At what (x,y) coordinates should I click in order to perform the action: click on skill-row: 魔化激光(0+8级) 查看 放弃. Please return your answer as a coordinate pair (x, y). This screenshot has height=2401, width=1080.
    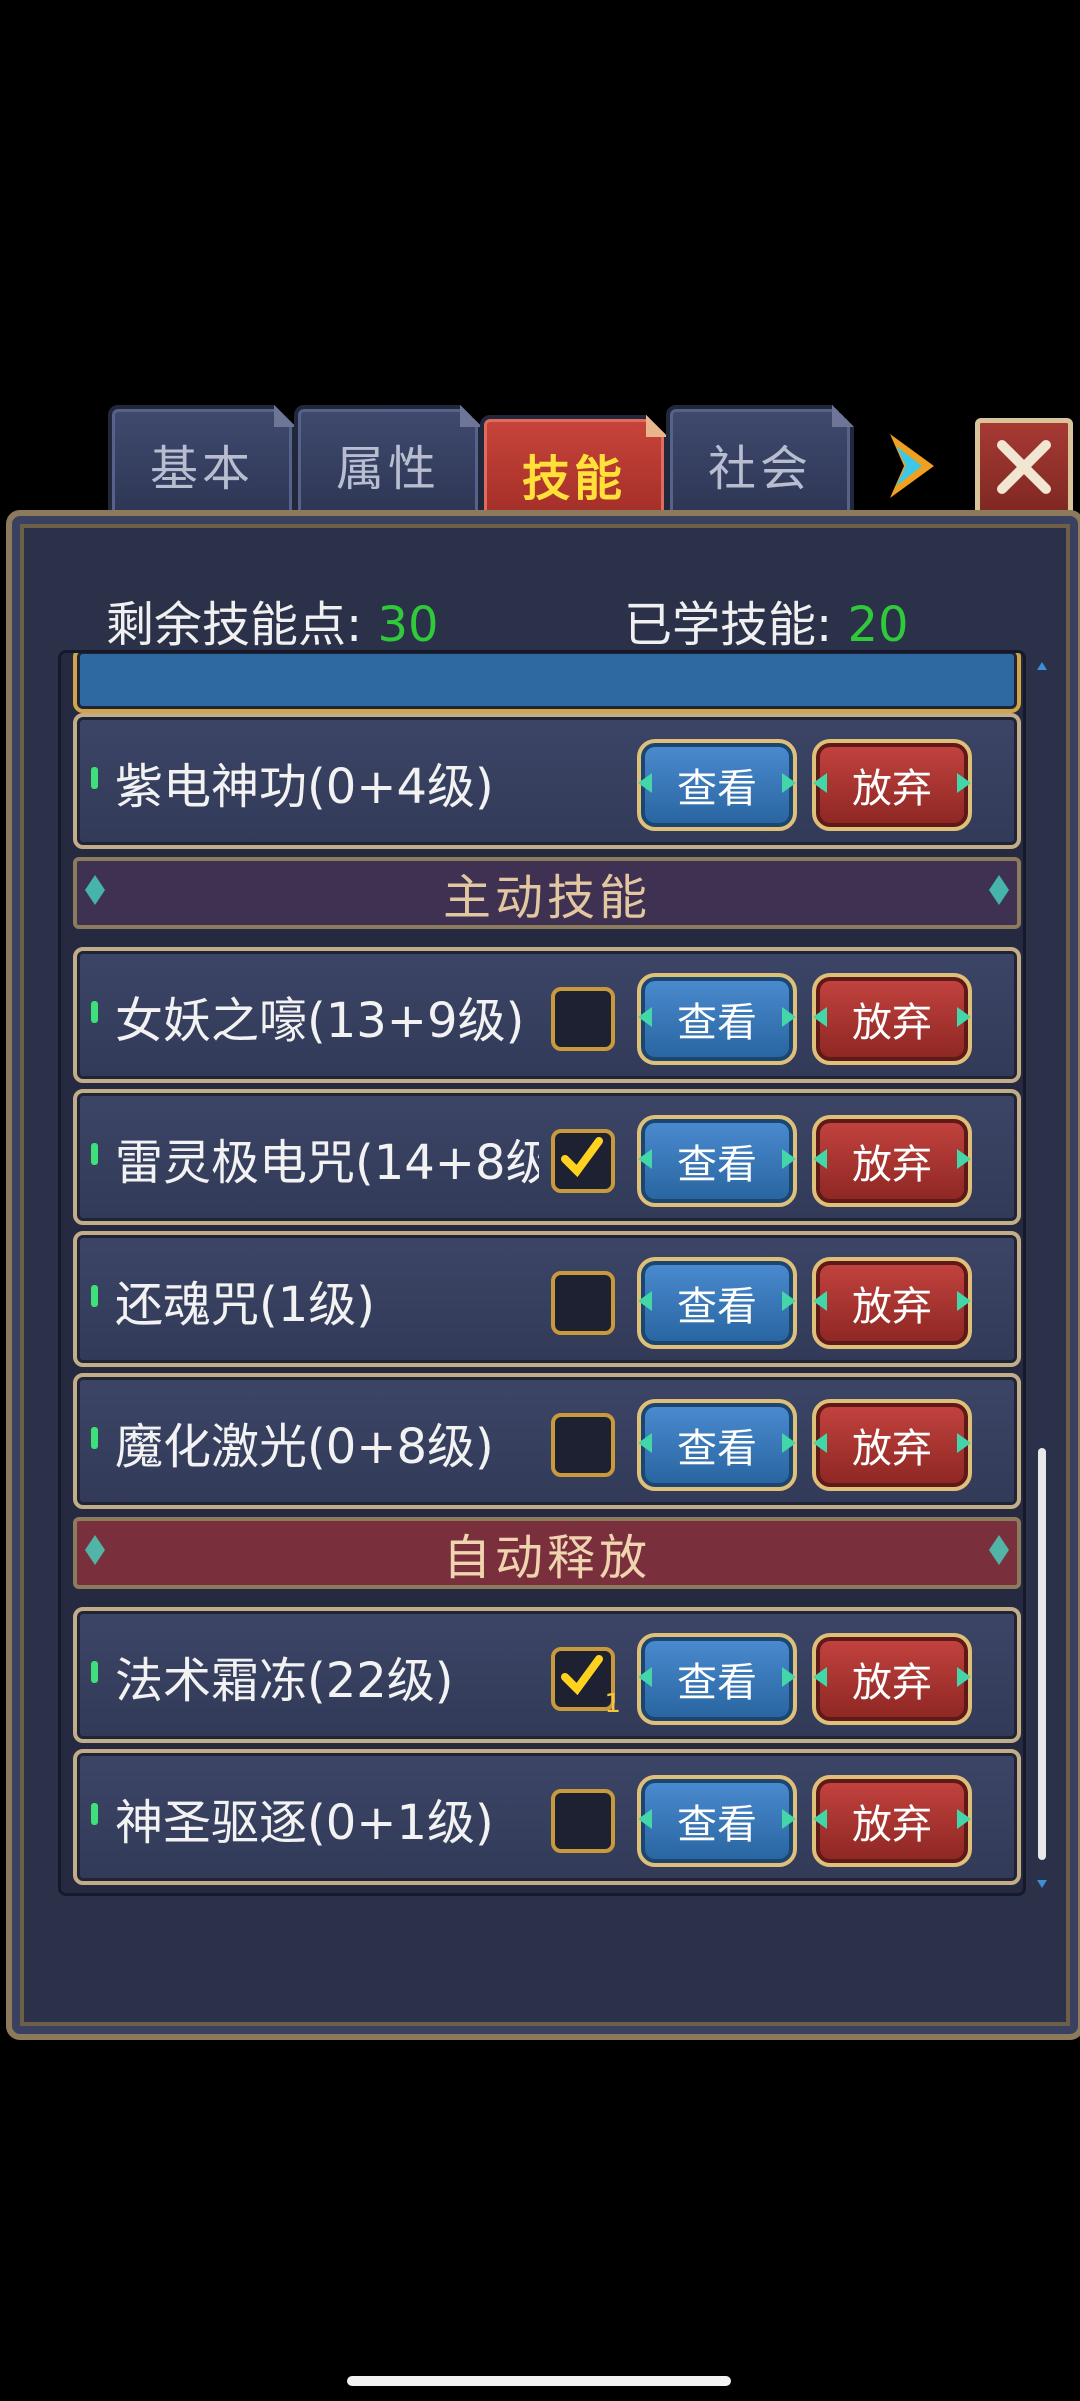
    Looking at the image, I should click on (547, 1441).